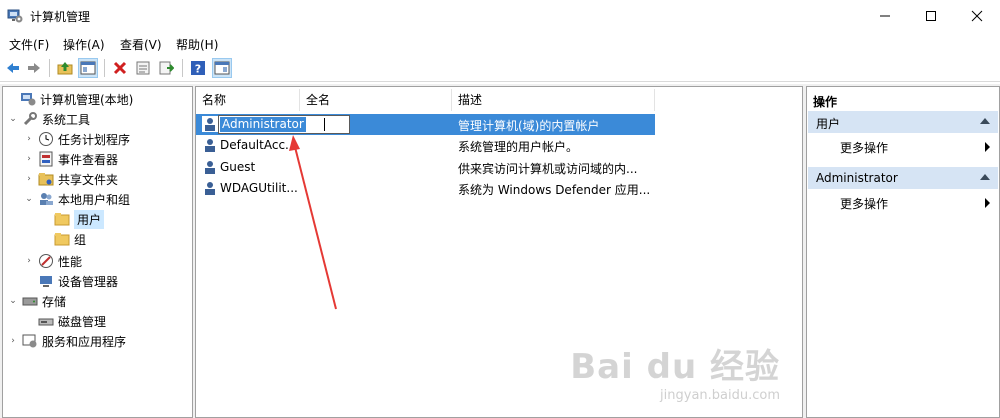 The width and height of the screenshot is (1000, 418). I want to click on maximize-button, so click(931, 16).